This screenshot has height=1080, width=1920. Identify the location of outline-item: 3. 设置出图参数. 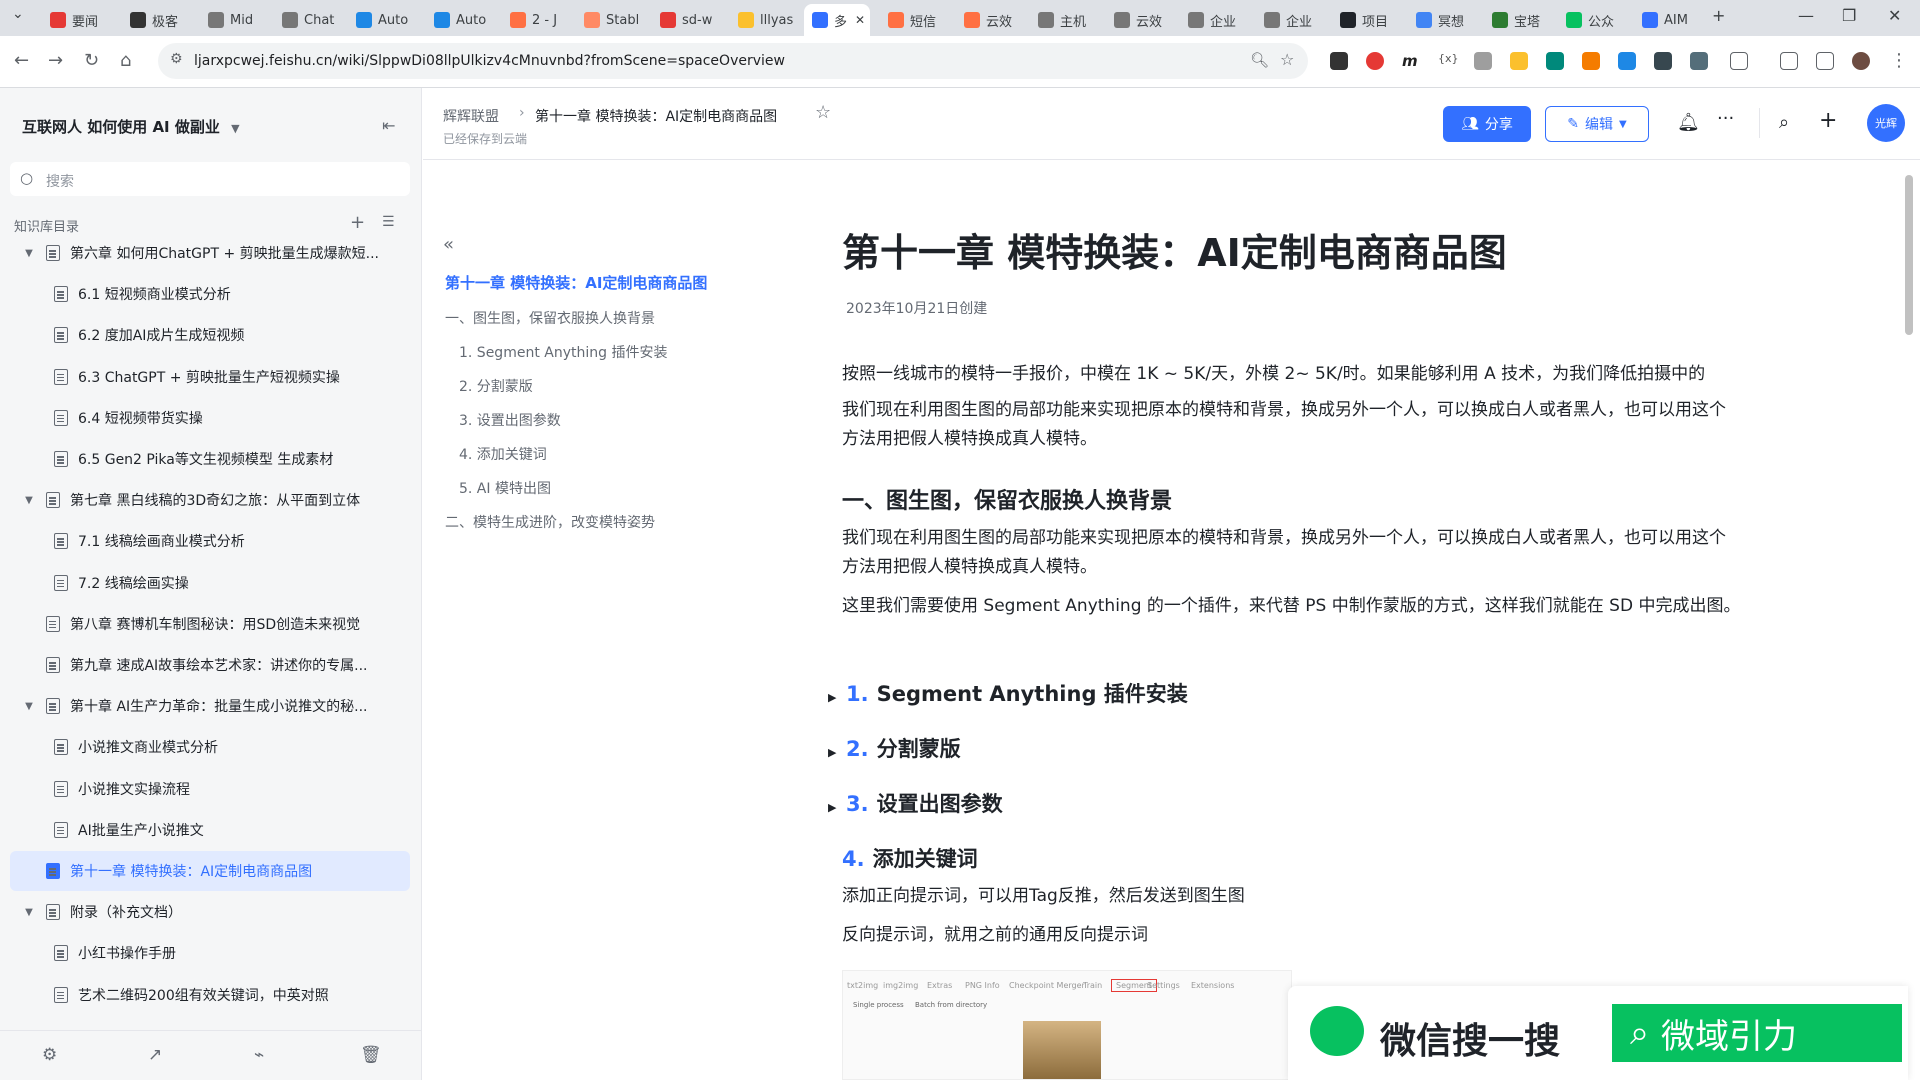
(510, 420).